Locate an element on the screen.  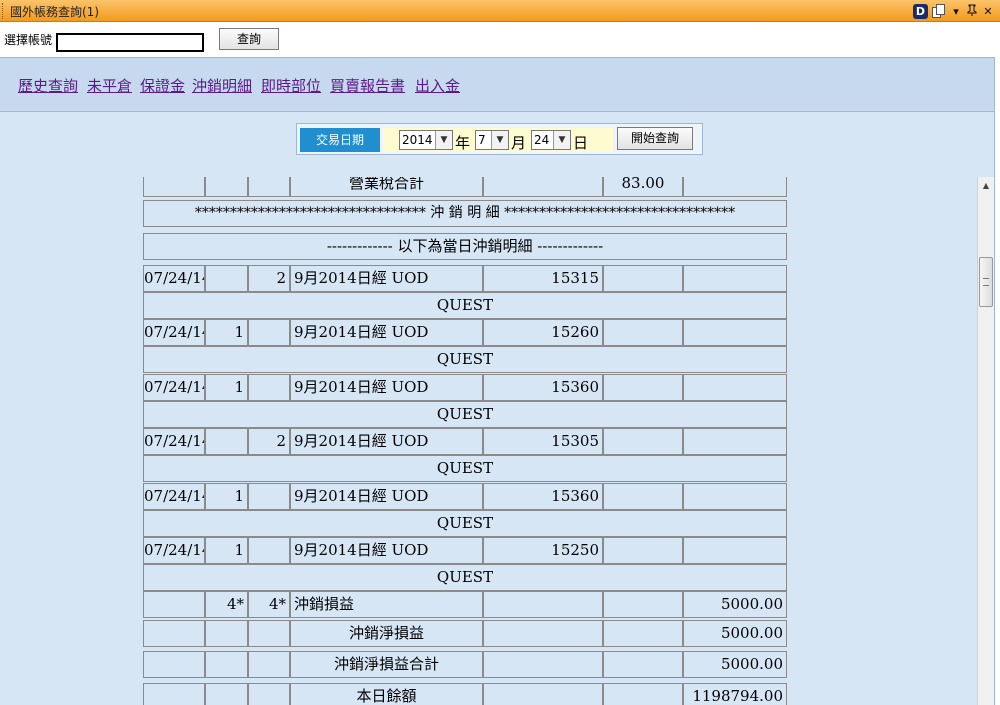
table-row: 07/24/14 1 9月2014日經 UOD 15360 is located at coordinates (465, 496).